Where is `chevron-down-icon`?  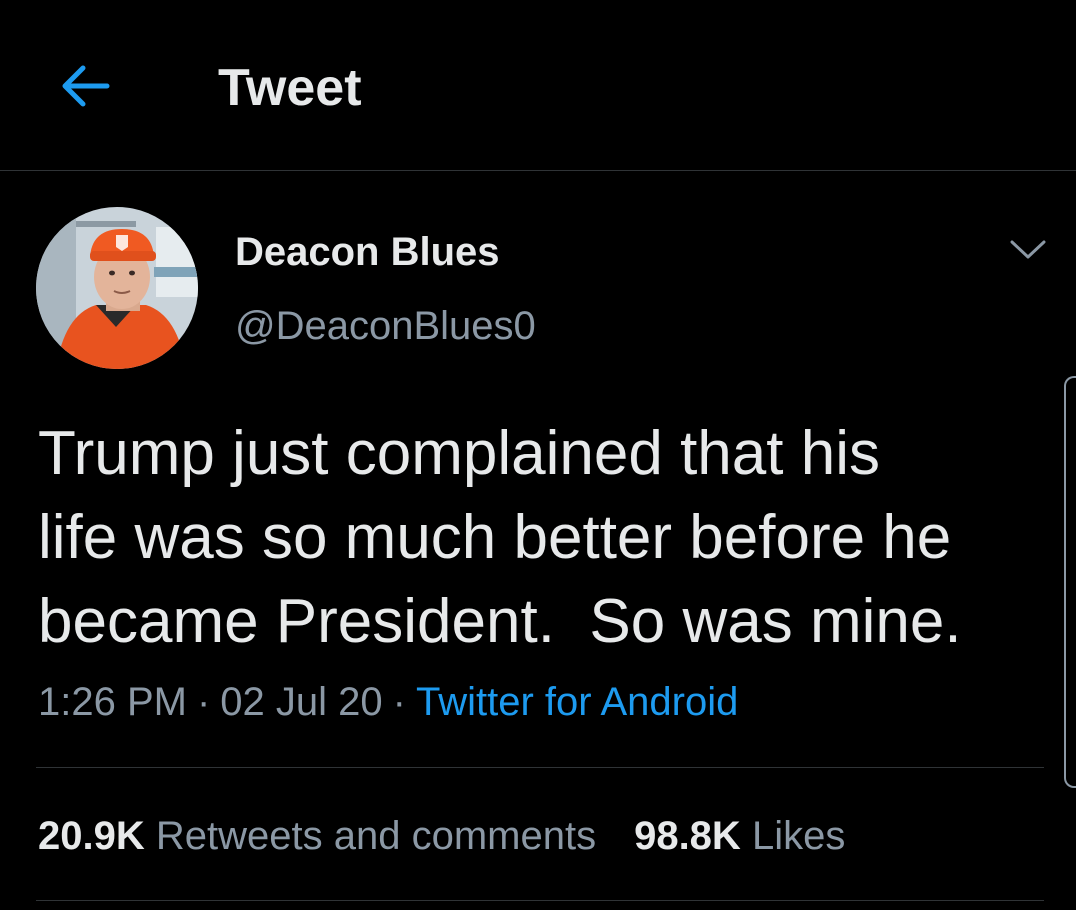 chevron-down-icon is located at coordinates (1028, 249).